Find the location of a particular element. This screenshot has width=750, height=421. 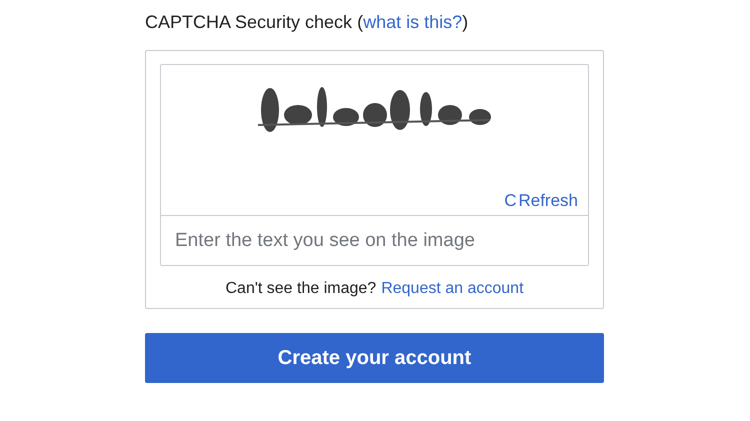

paren: ( is located at coordinates (360, 22).